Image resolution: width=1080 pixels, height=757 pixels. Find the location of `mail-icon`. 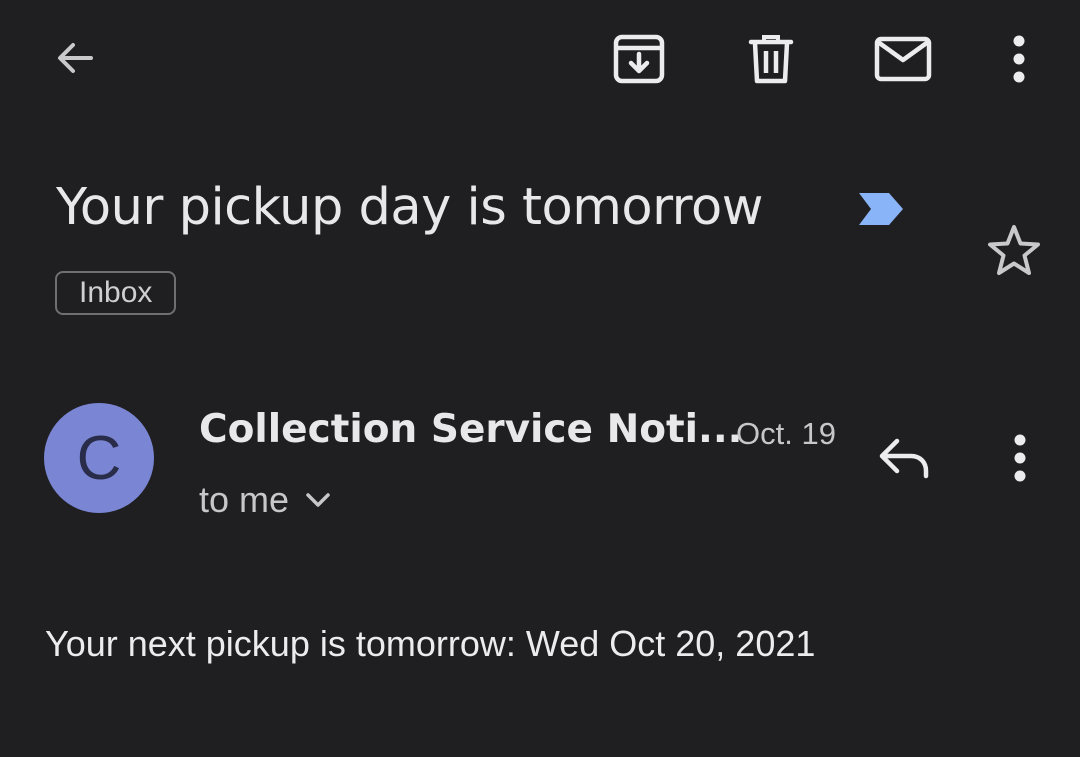

mail-icon is located at coordinates (903, 59).